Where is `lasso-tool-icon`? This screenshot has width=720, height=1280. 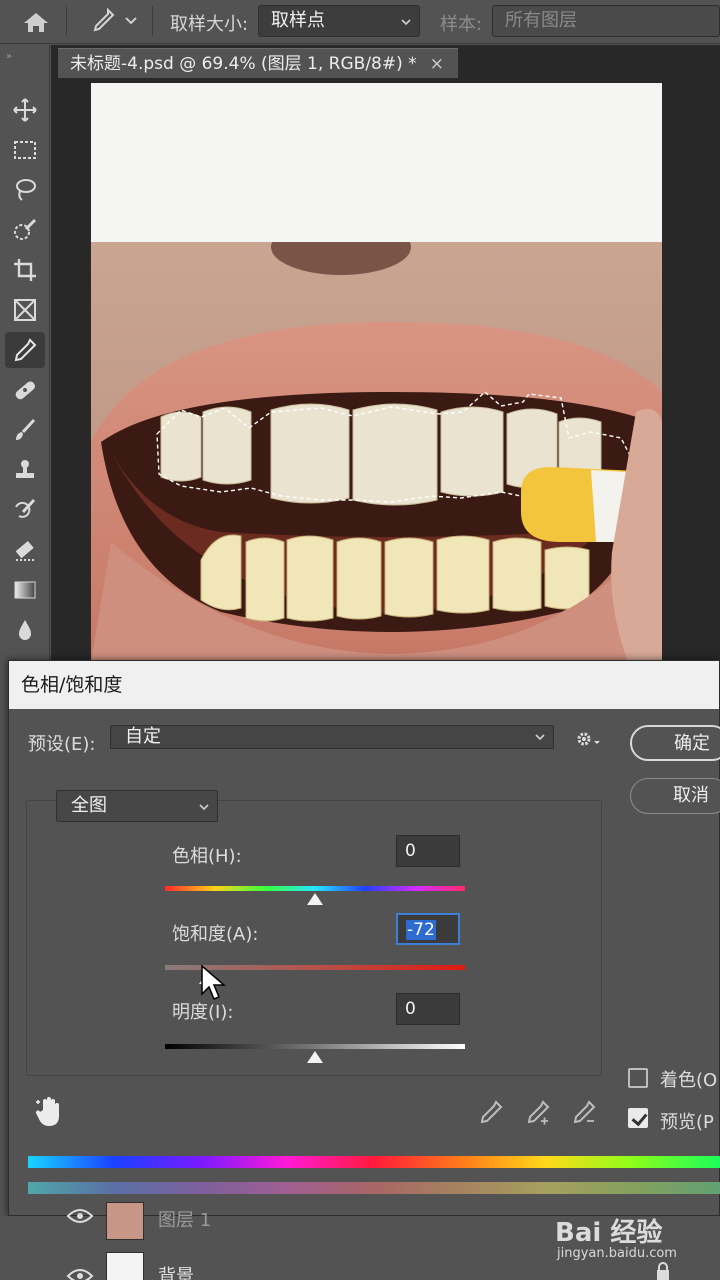
lasso-tool-icon is located at coordinates (25, 190).